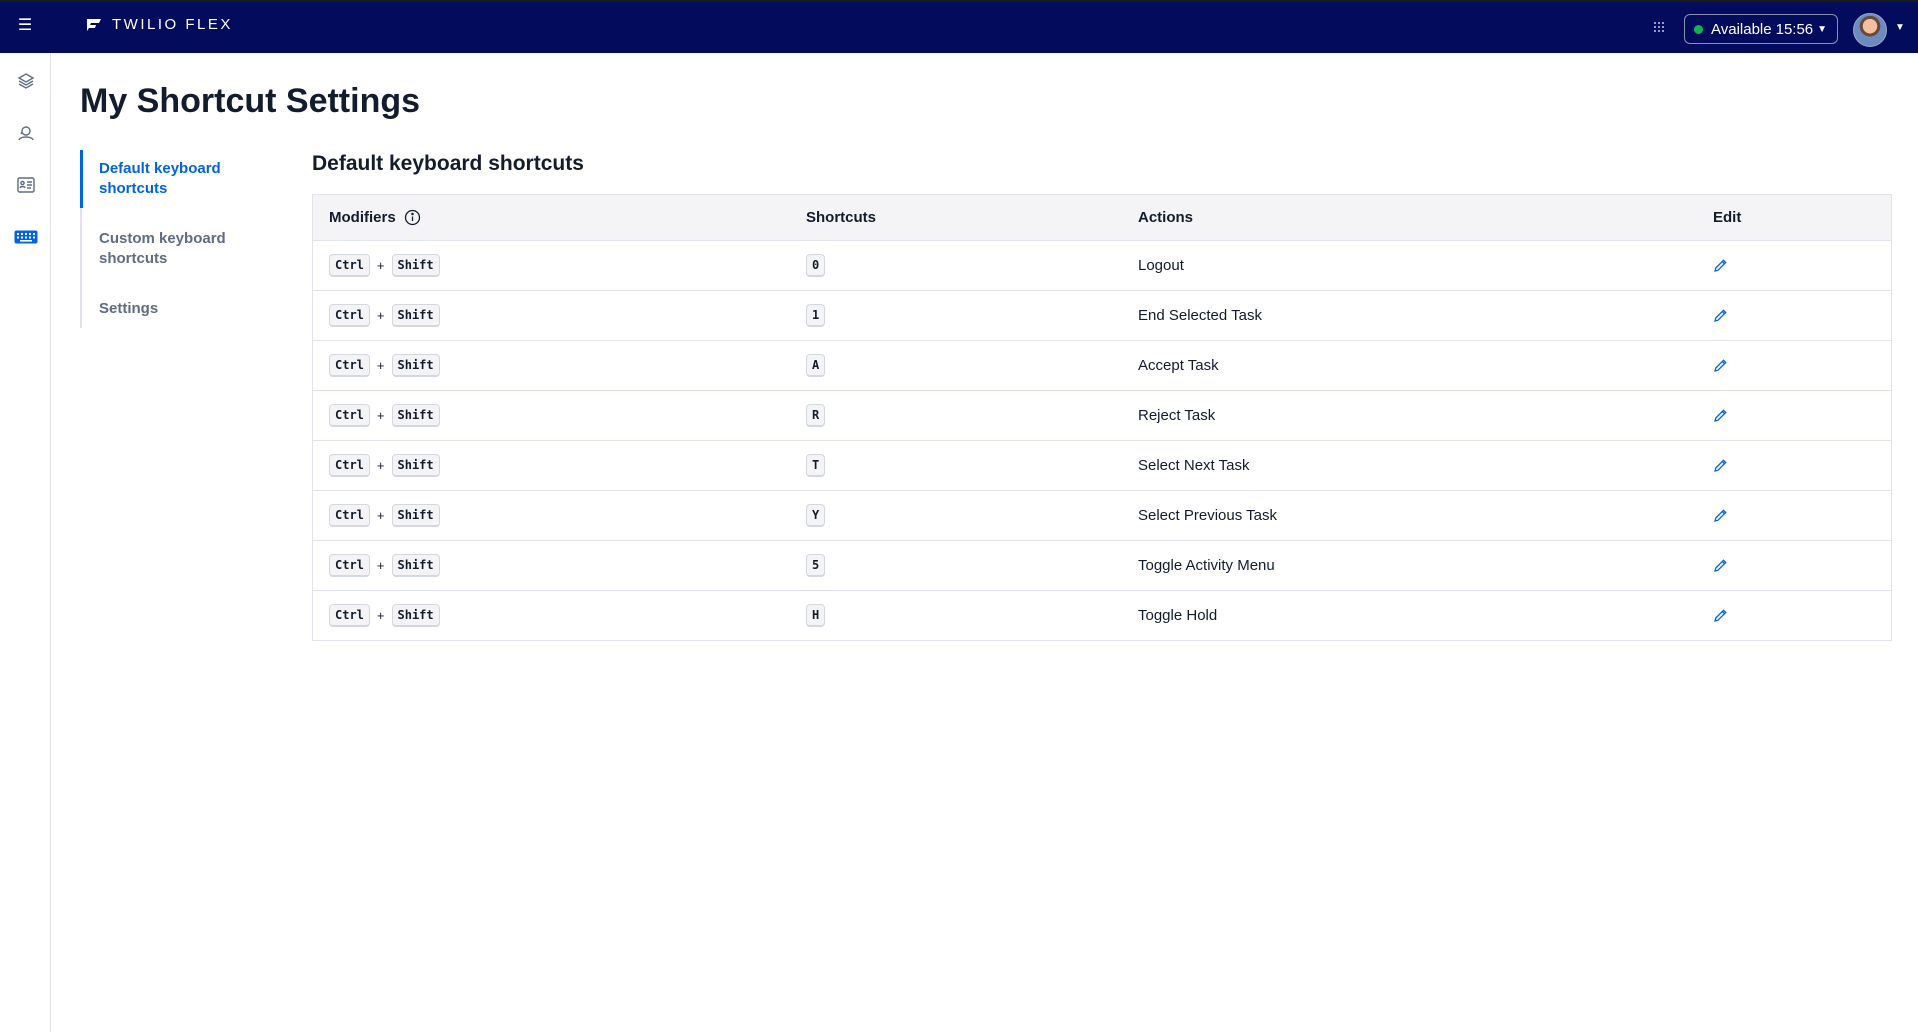 The height and width of the screenshot is (1032, 1918). Describe the element at coordinates (1200, 315) in the screenshot. I see `action-cell: End Selected Task` at that location.